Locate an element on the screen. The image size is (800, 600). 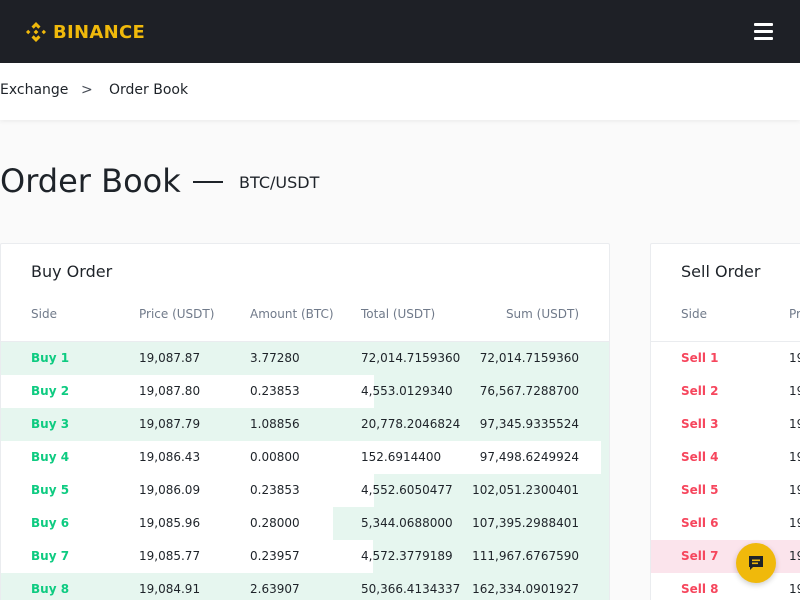
price-cell: 19,087.80 is located at coordinates (170, 391).